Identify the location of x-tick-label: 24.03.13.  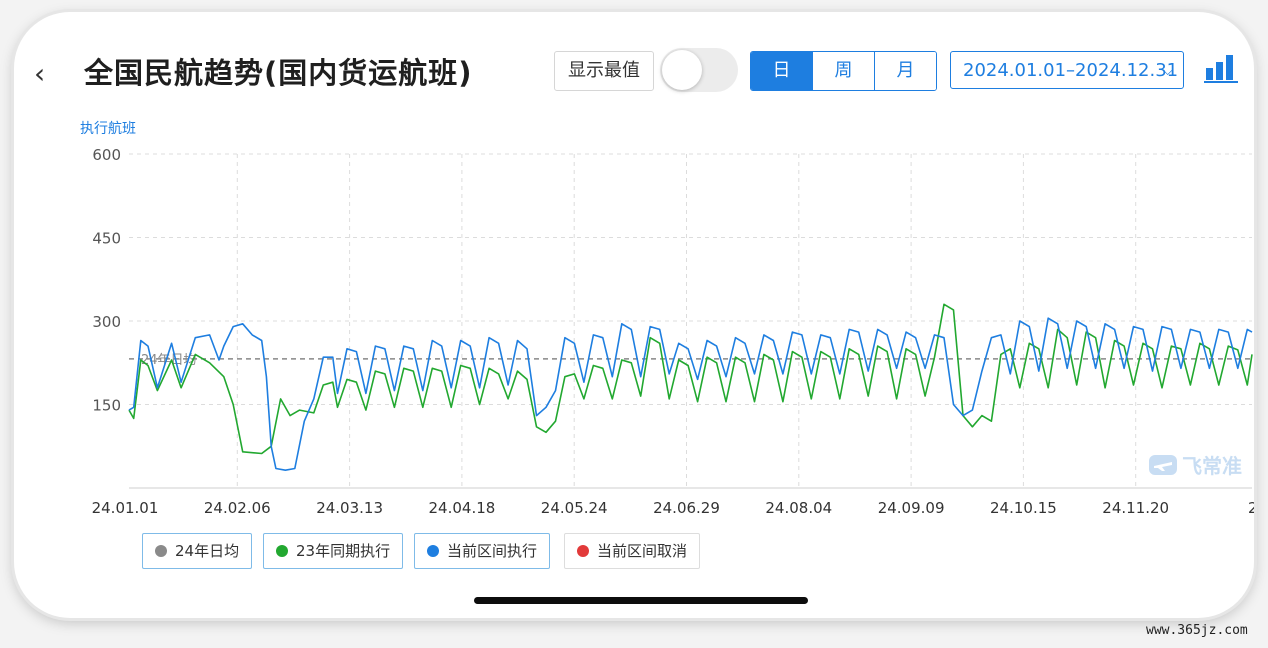
(349, 508).